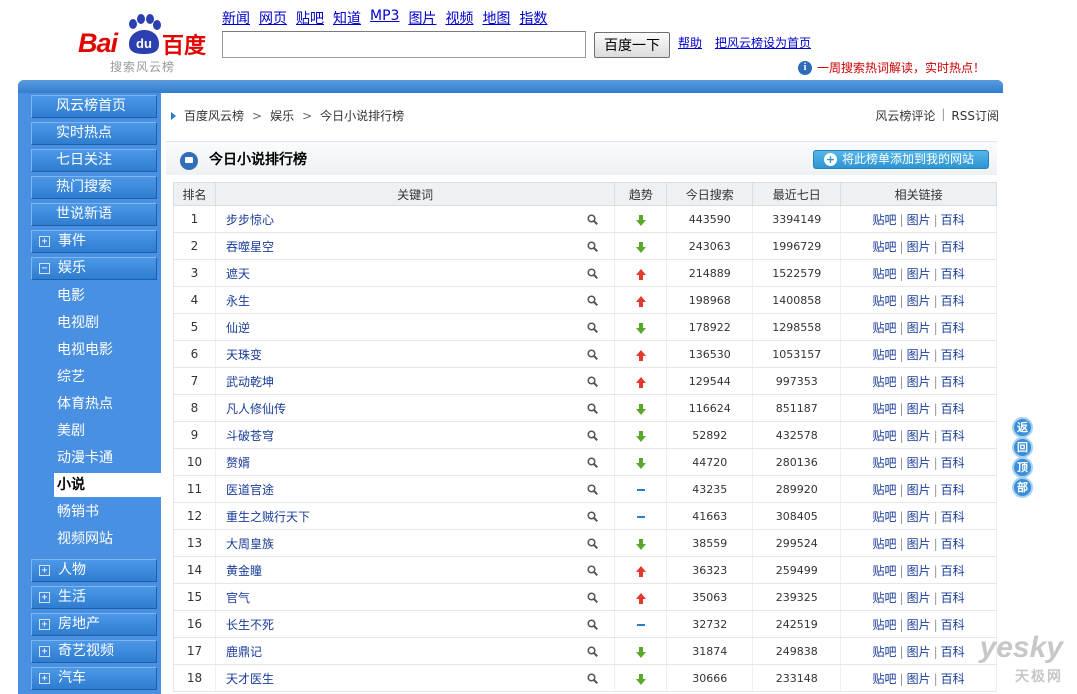 This screenshot has width=1077, height=694. I want to click on nav-video: 视频, so click(459, 18).